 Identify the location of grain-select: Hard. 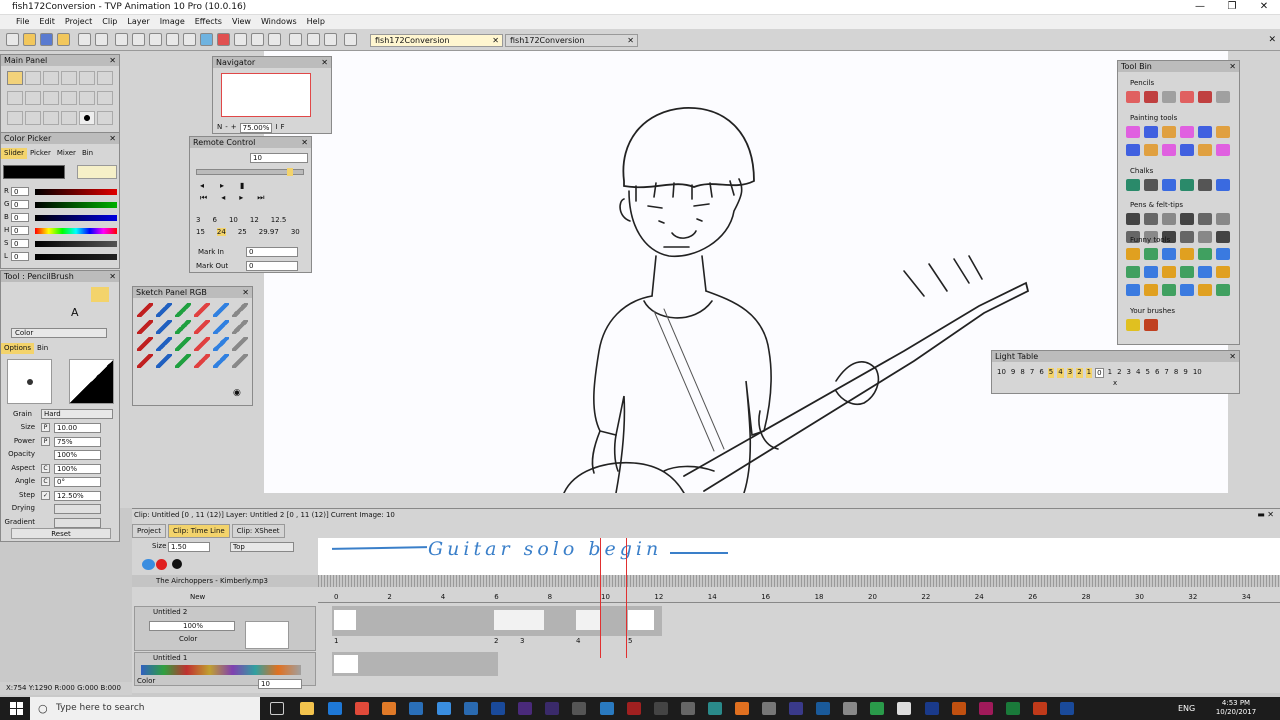
(77, 414).